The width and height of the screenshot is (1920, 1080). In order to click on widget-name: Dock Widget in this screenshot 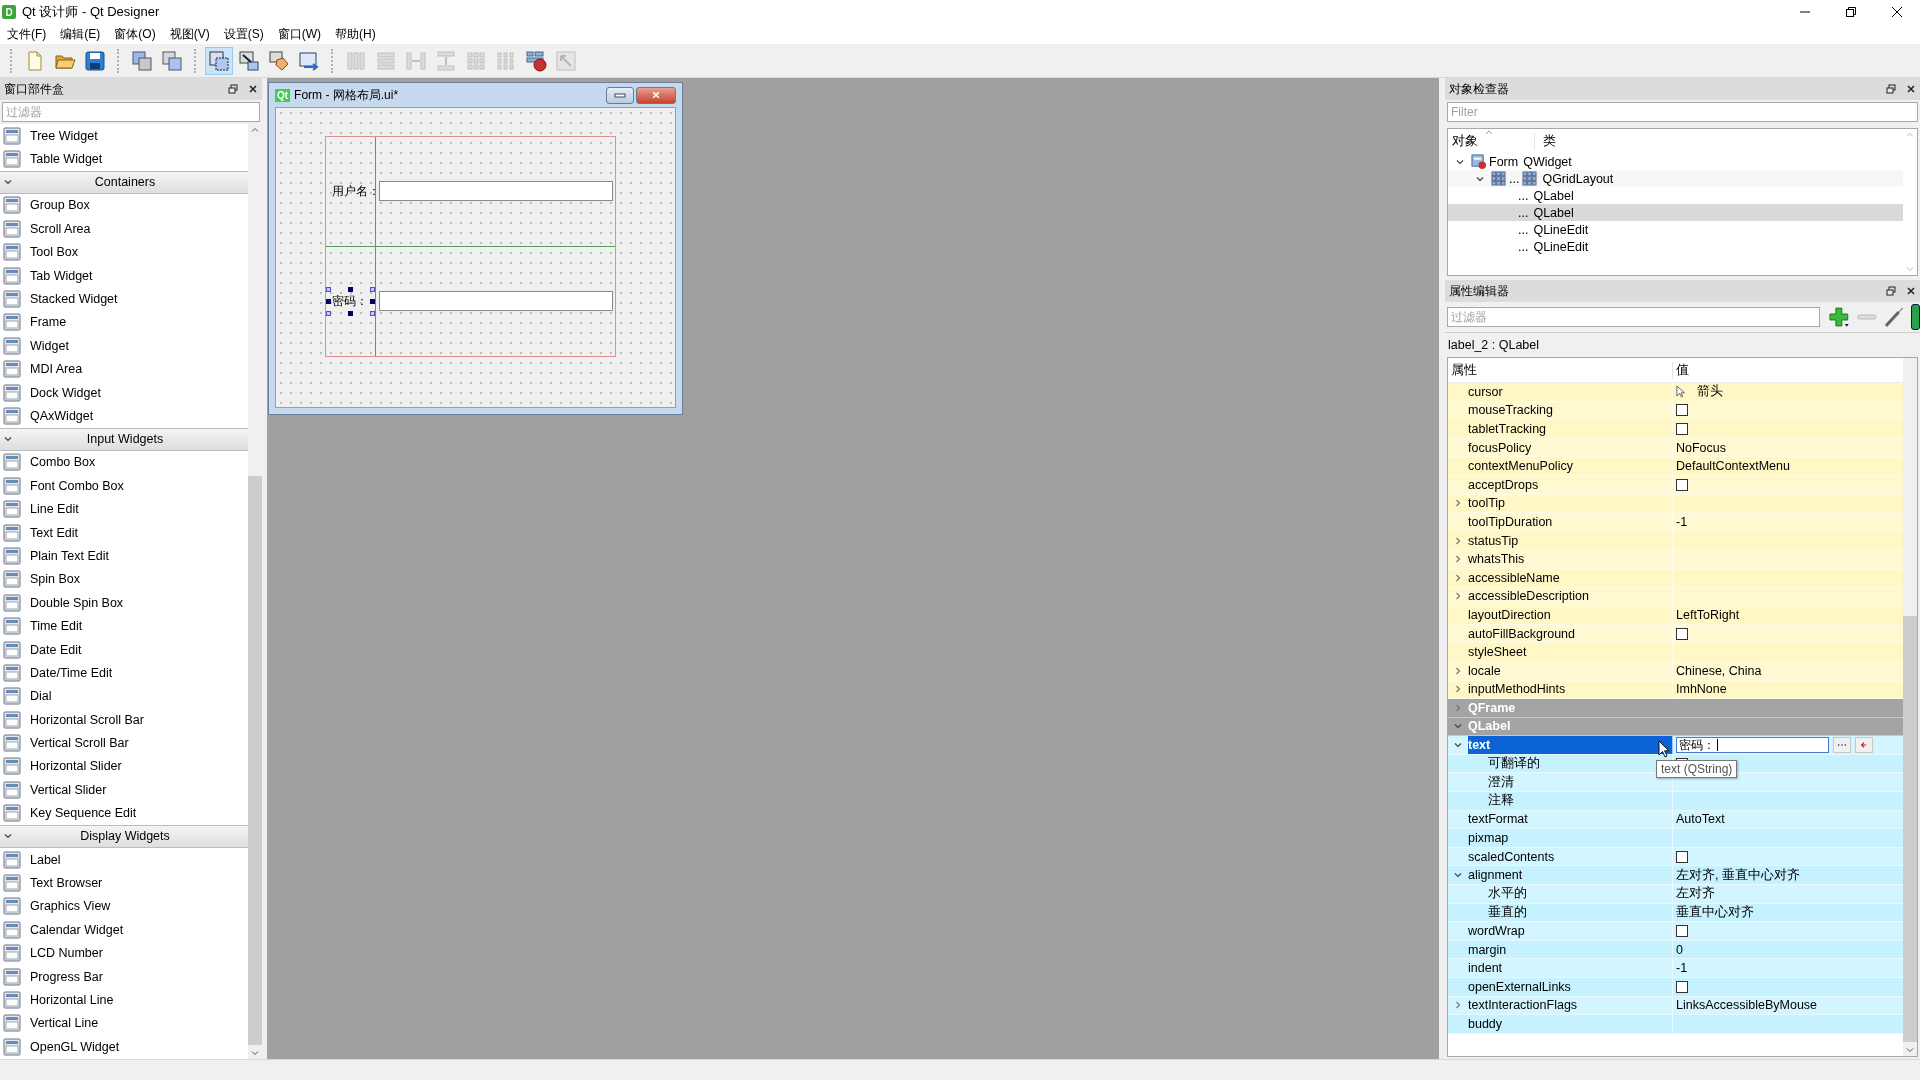, I will do `click(65, 392)`.